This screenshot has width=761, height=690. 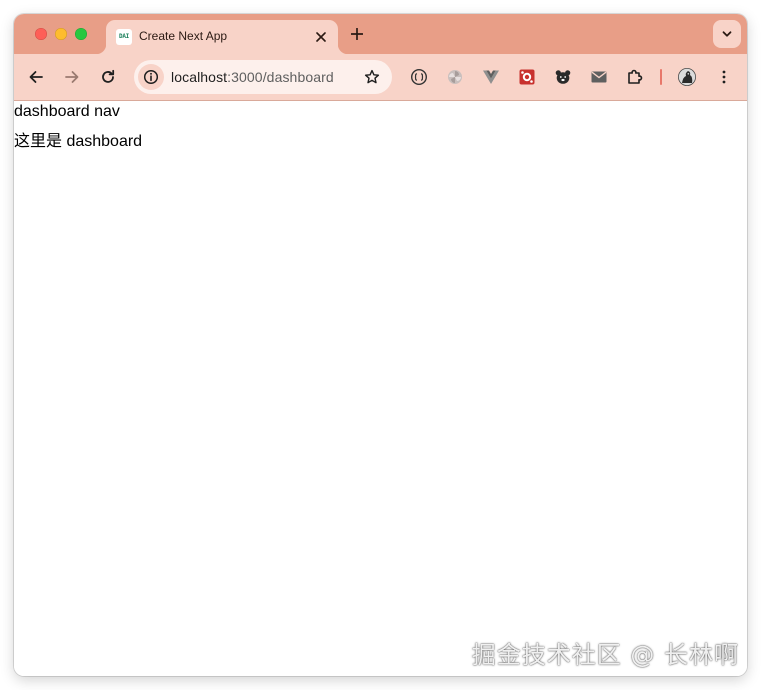 I want to click on watermark: 掘金技术社区 @ 长林啊, so click(x=605, y=655).